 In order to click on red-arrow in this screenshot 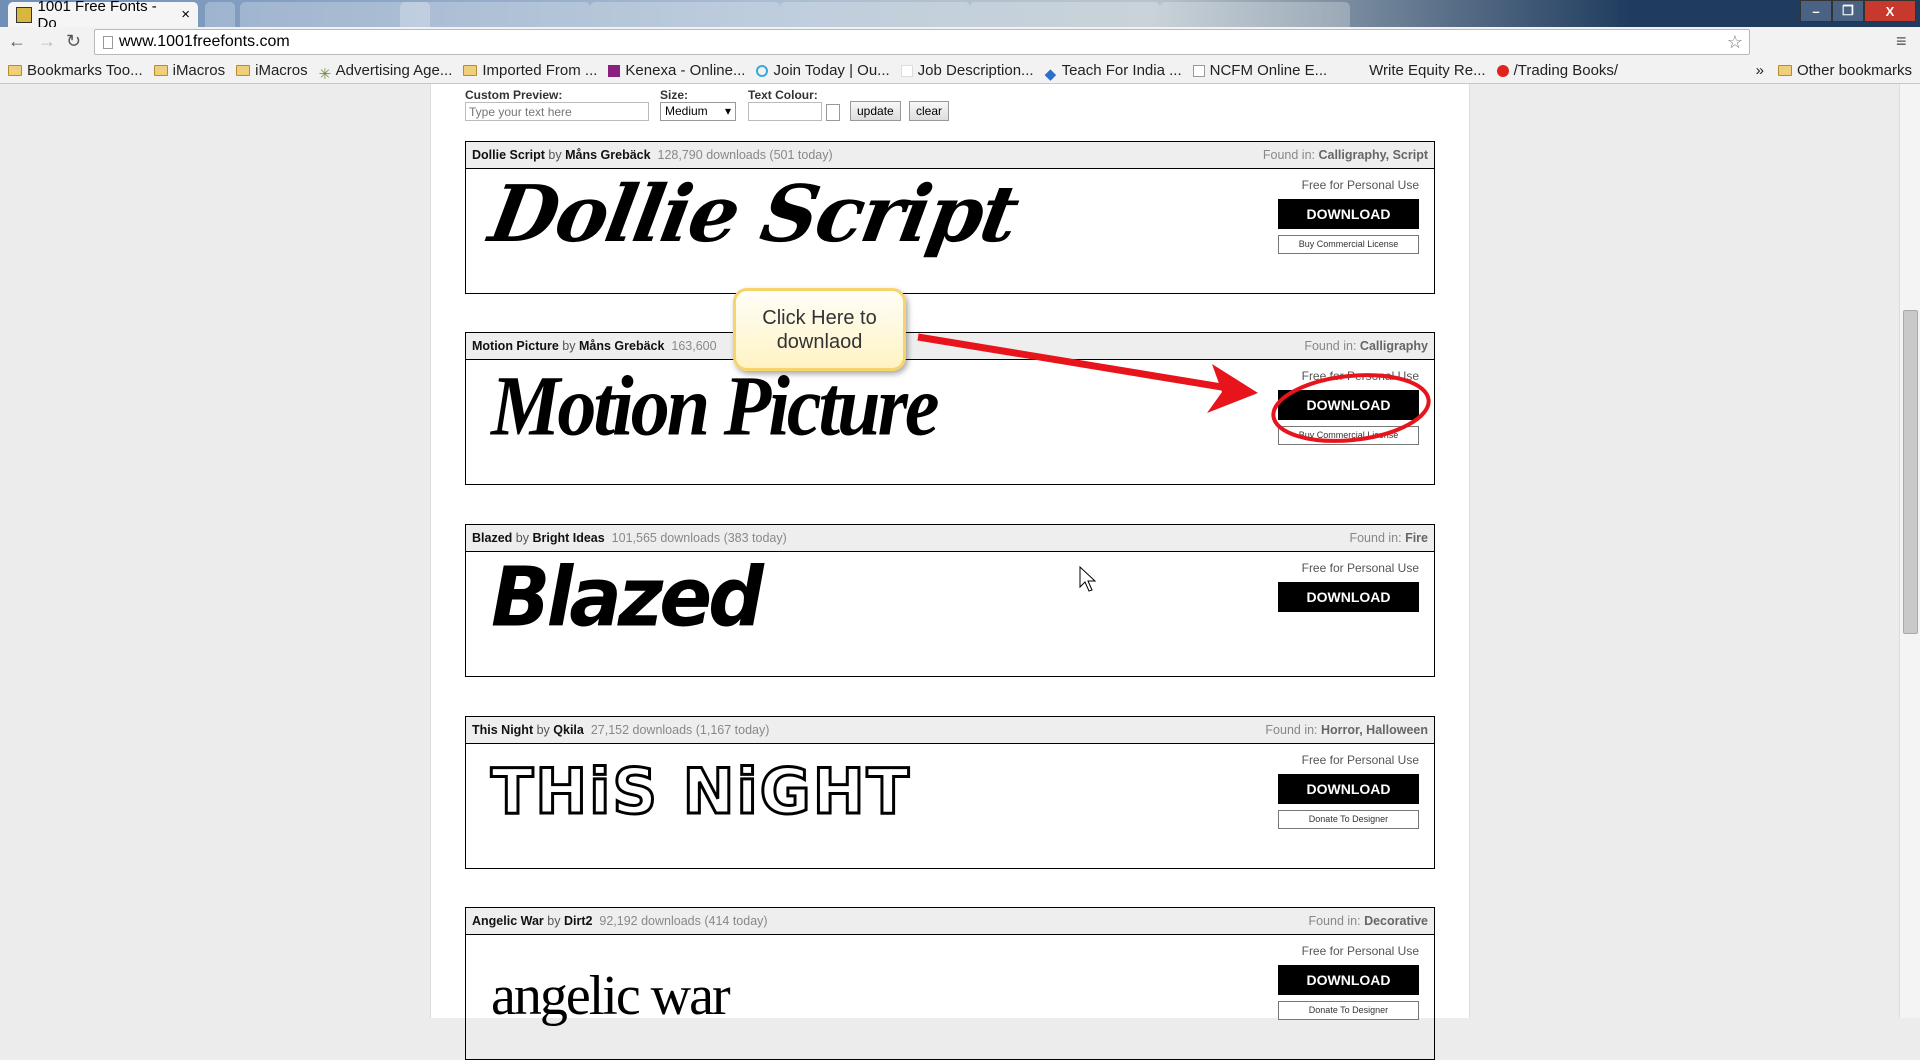, I will do `click(1079, 363)`.